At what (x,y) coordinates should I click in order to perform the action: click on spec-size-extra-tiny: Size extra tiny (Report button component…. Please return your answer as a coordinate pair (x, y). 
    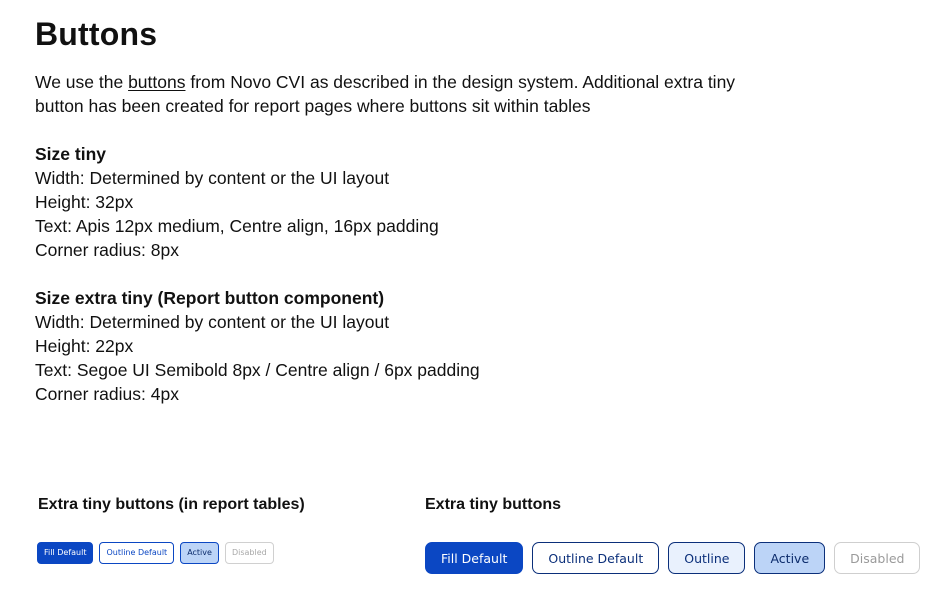
    Looking at the image, I should click on (257, 346).